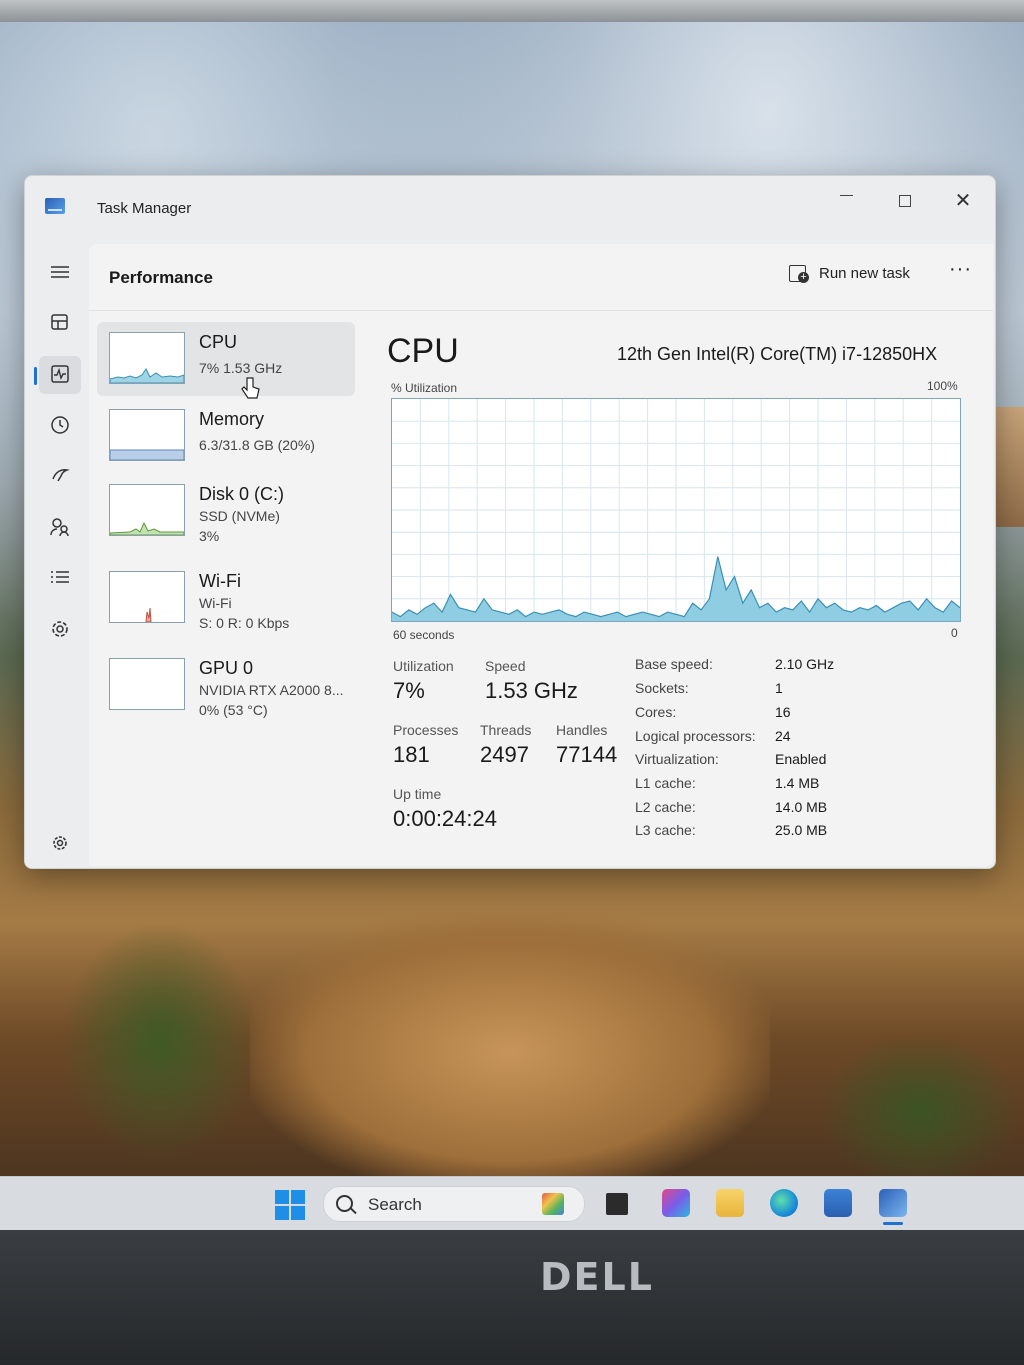 This screenshot has height=1365, width=1024. Describe the element at coordinates (417, 794) in the screenshot. I see `uptime-label: Up time` at that location.